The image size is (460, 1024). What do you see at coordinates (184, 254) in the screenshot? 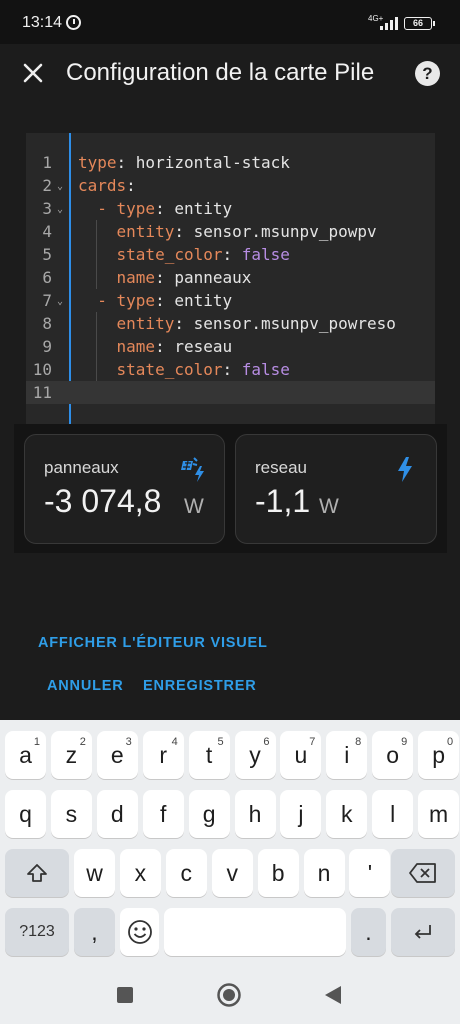
I see `code-text: state_color: false` at bounding box center [184, 254].